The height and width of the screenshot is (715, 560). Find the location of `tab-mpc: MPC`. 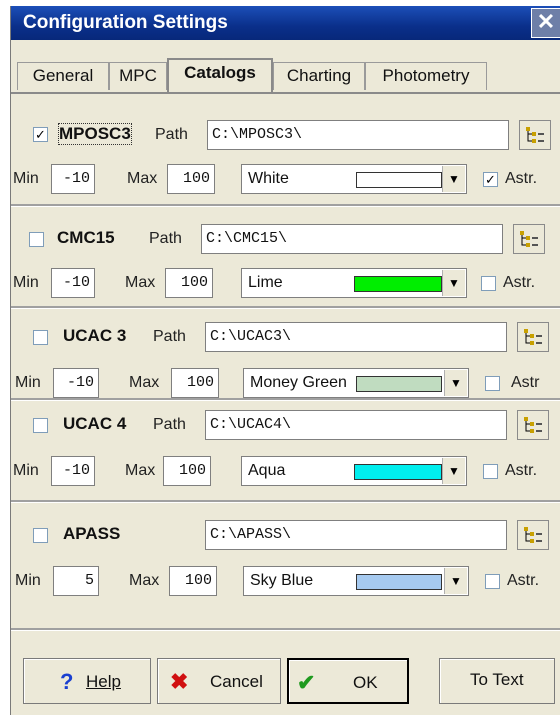

tab-mpc: MPC is located at coordinates (138, 76).